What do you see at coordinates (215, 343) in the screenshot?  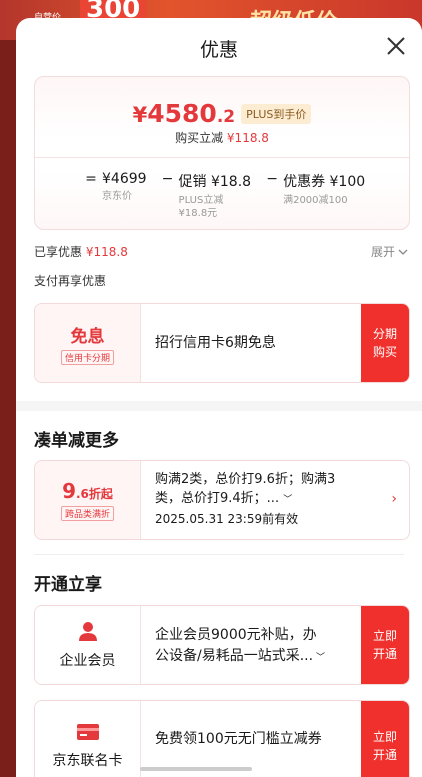 I see `installment-text: 招行信用卡6期免息` at bounding box center [215, 343].